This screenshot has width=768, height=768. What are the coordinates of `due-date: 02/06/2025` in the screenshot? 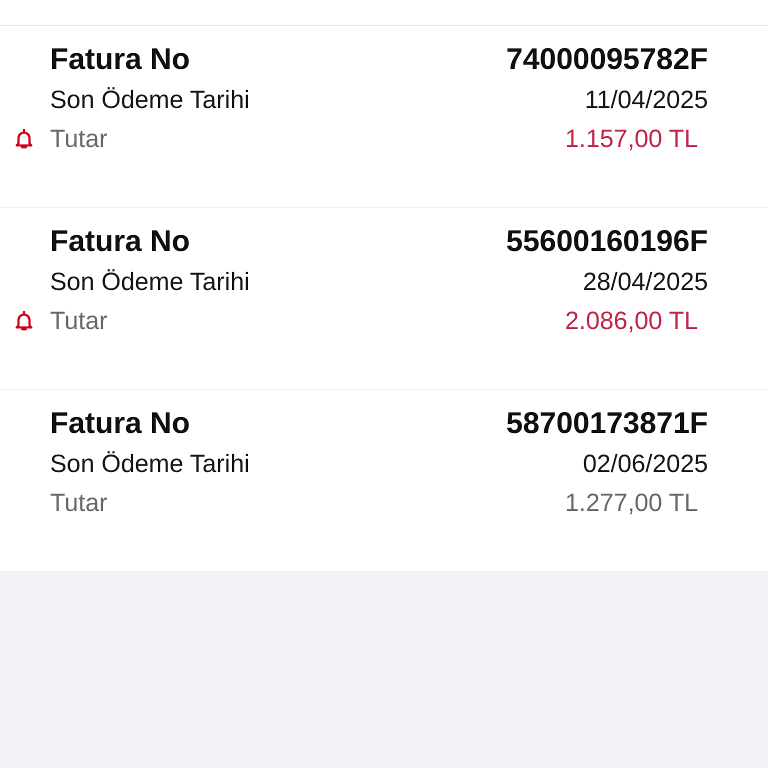 It's located at (645, 464).